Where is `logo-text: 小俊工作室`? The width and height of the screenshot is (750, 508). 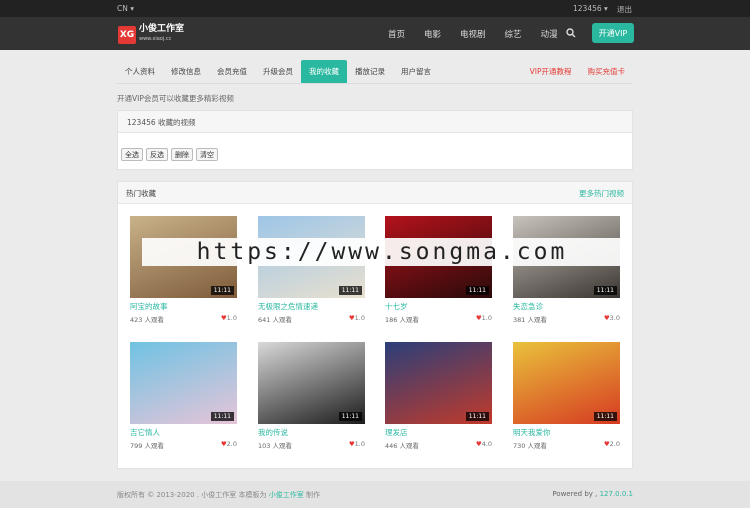
logo-text: 小俊工作室 is located at coordinates (162, 29).